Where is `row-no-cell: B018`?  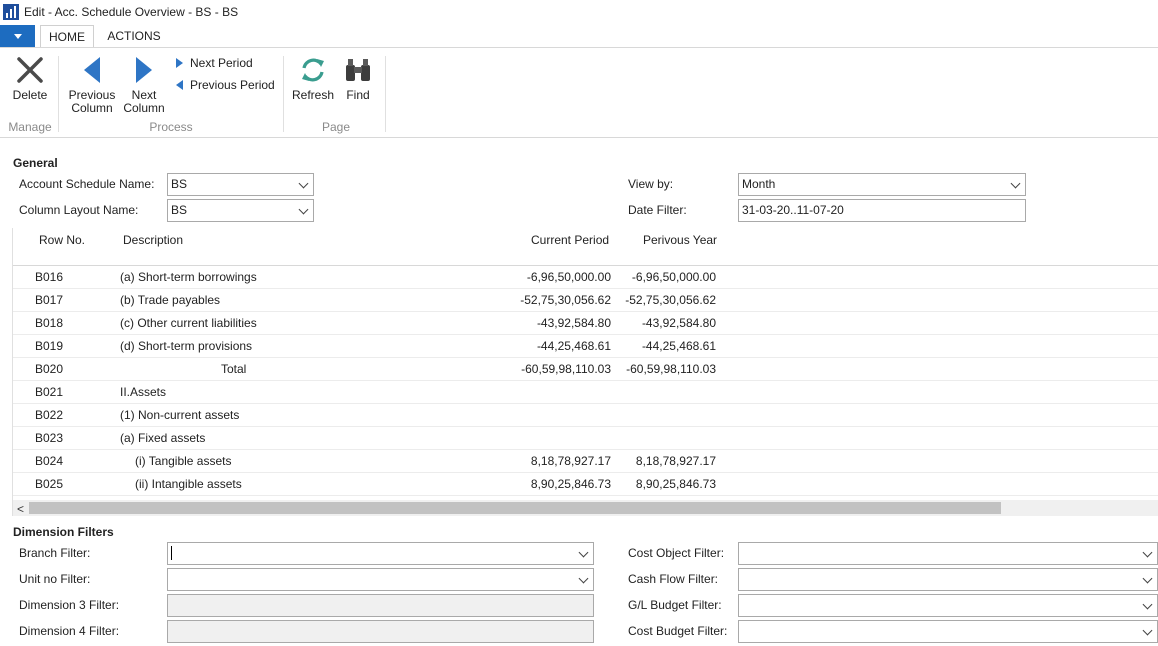
row-no-cell: B018 is located at coordinates (49, 323).